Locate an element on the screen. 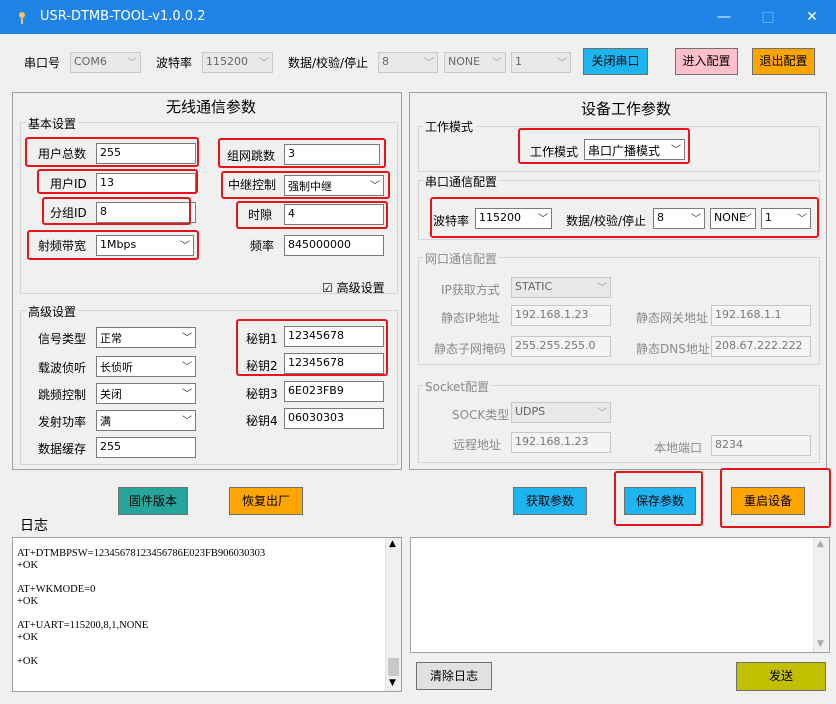  ip-mode-select: STATIC ﹀ is located at coordinates (561, 287).